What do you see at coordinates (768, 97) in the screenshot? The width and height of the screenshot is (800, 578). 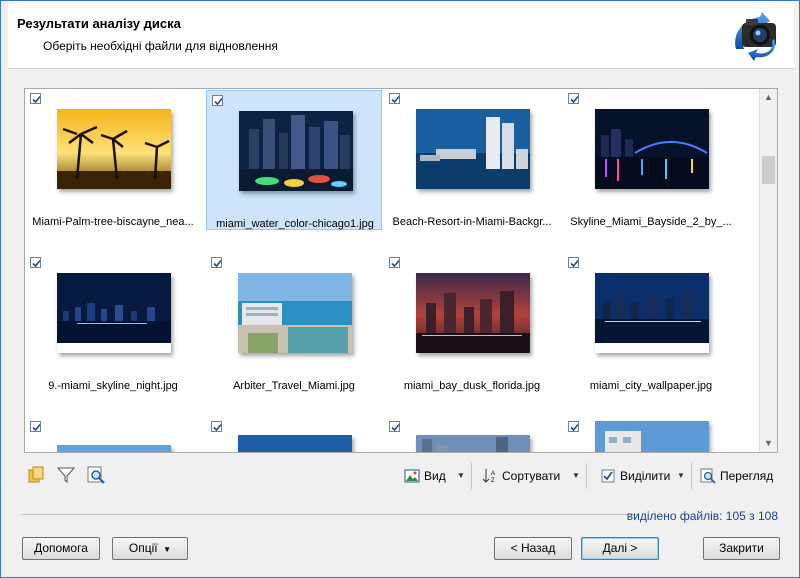 I see `scroll-up-icon: ▲` at bounding box center [768, 97].